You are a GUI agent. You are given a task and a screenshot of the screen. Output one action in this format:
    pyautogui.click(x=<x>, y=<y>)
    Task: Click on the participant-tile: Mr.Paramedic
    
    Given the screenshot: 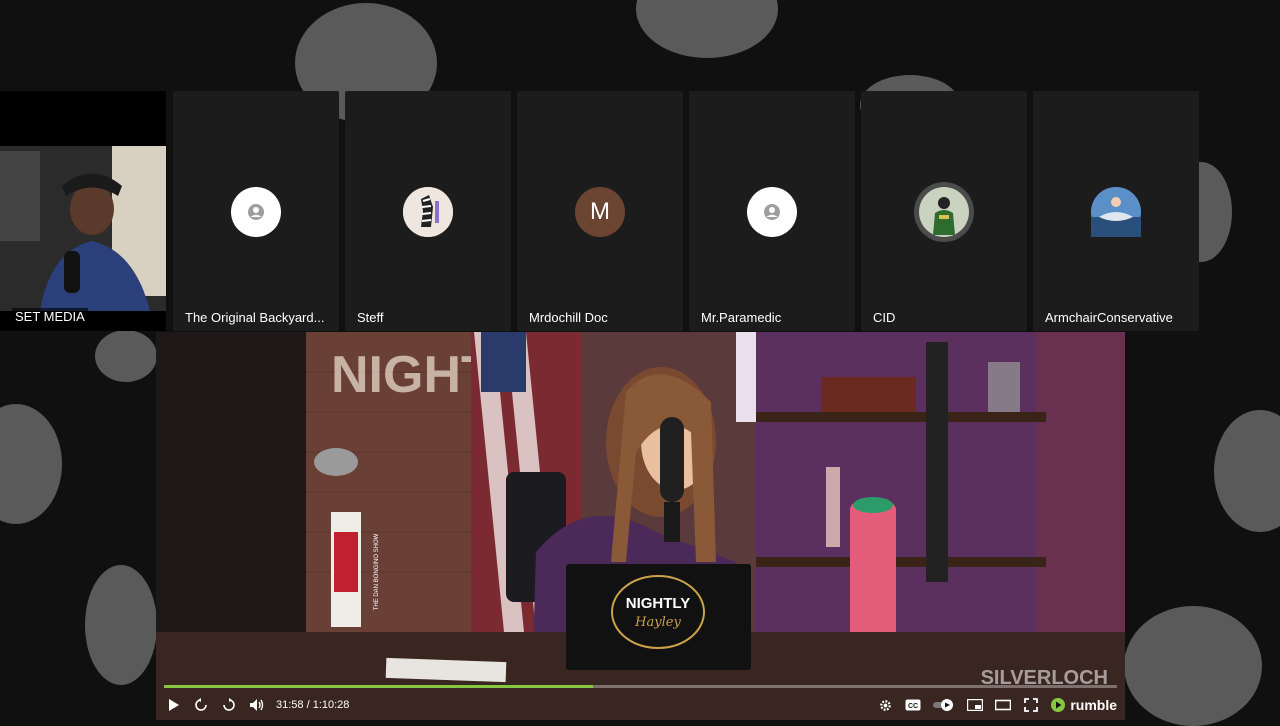 What is the action you would take?
    pyautogui.click(x=772, y=211)
    